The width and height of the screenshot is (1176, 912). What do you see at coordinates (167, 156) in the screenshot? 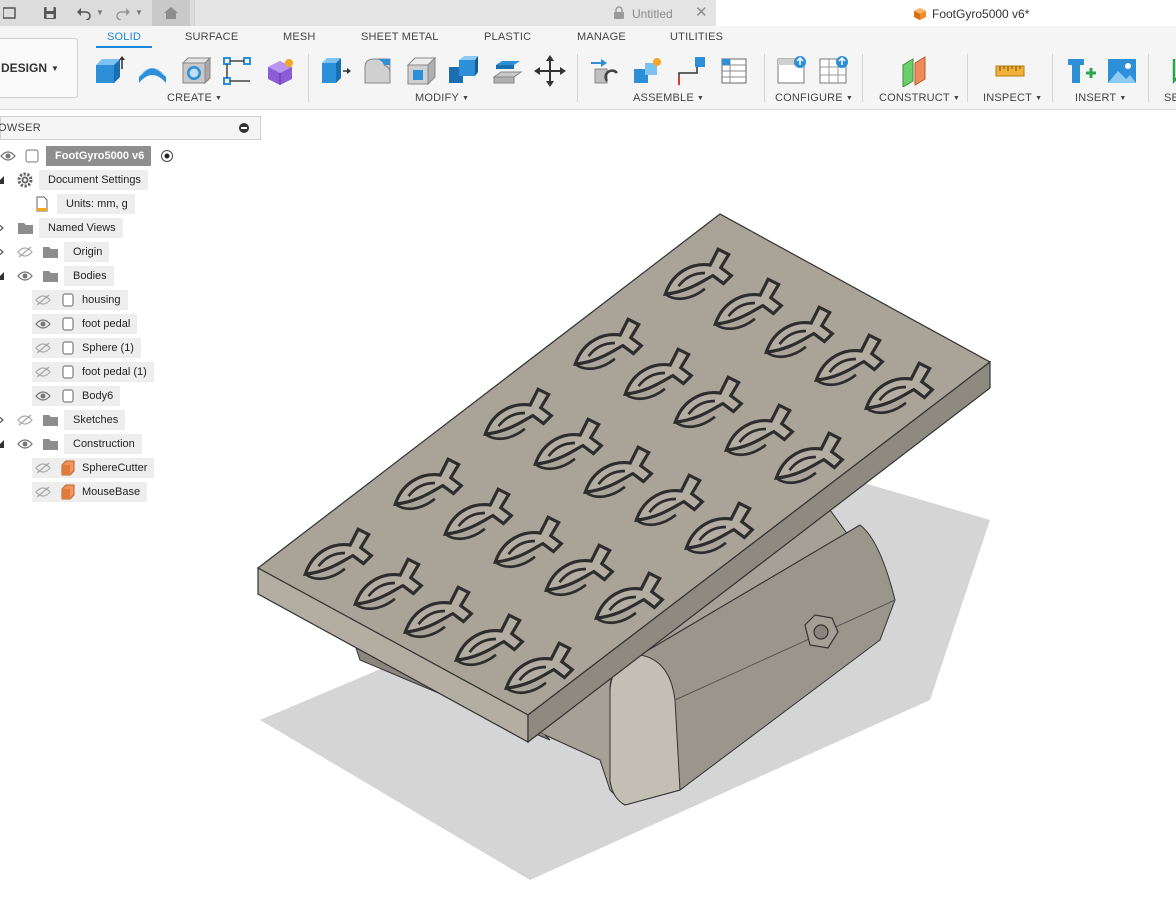
I see `activate-radio-icon` at bounding box center [167, 156].